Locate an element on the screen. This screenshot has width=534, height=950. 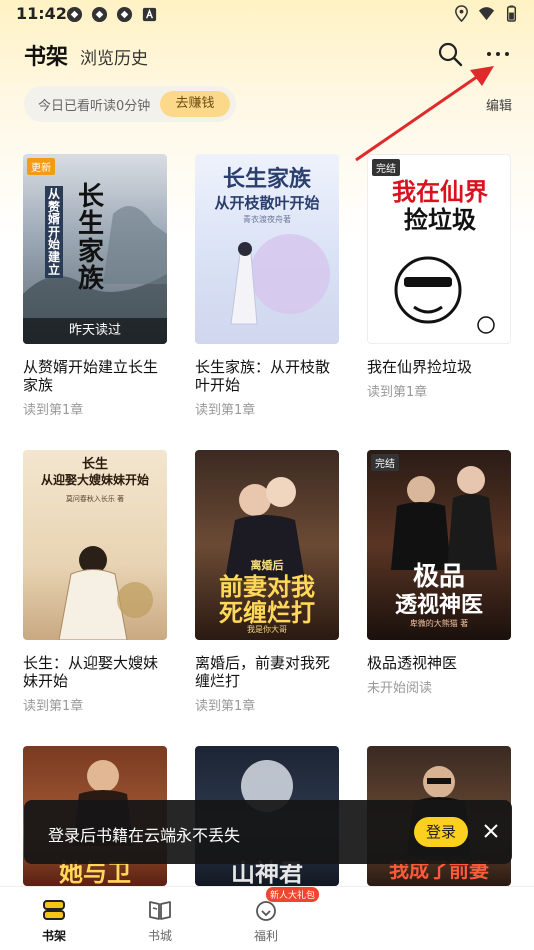
notification-icons is located at coordinates (112, 14).